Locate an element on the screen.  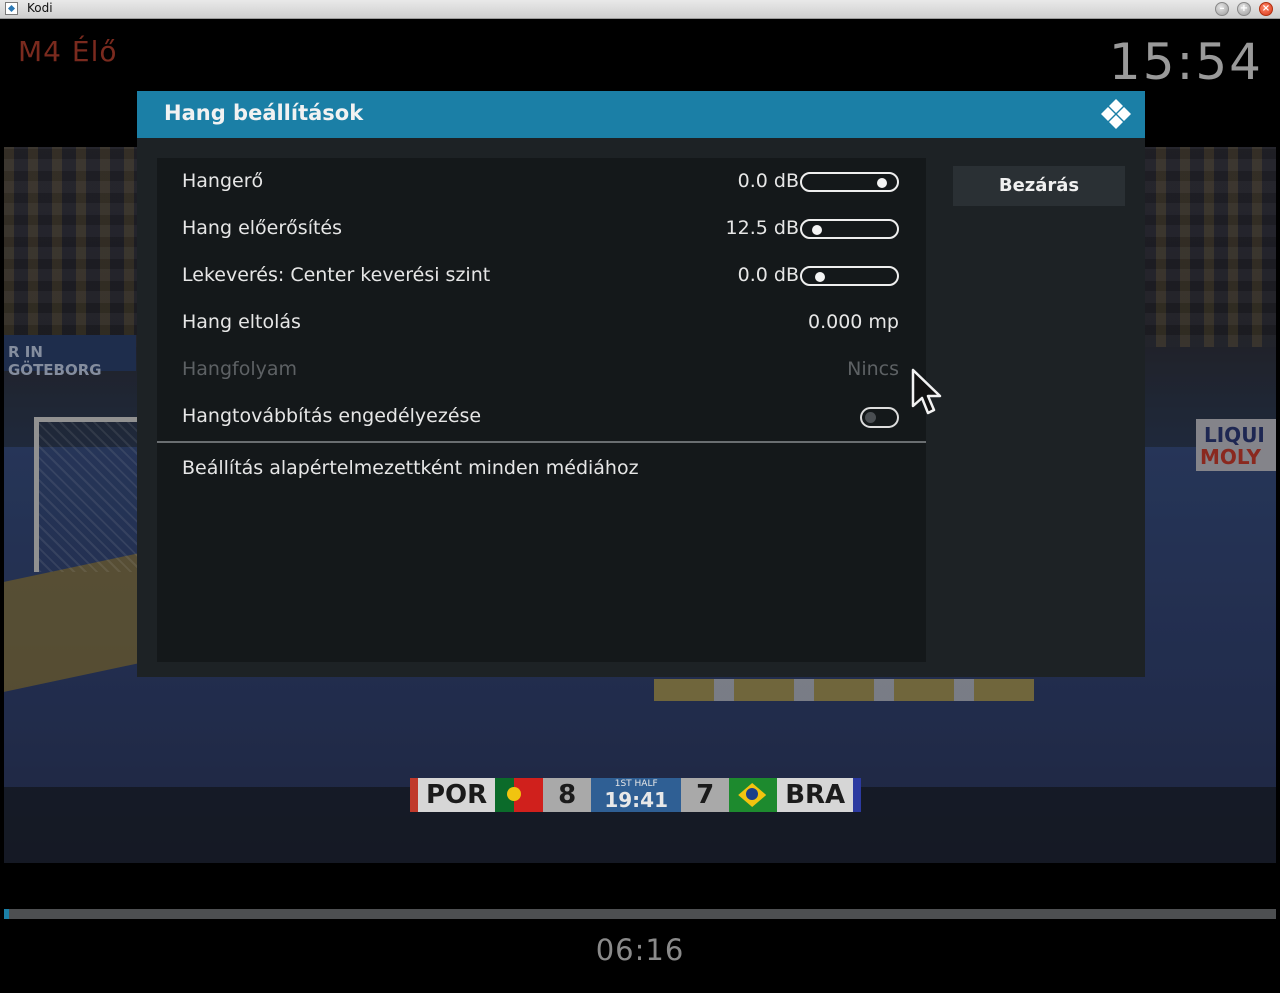
amplification-slider is located at coordinates (849, 229).